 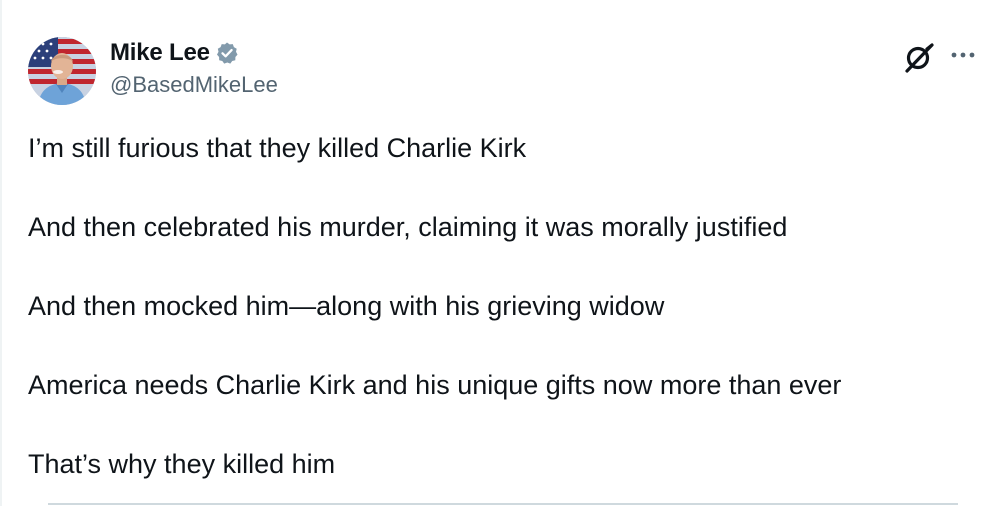 What do you see at coordinates (194, 85) in the screenshot?
I see `handle: @BasedMikeLee` at bounding box center [194, 85].